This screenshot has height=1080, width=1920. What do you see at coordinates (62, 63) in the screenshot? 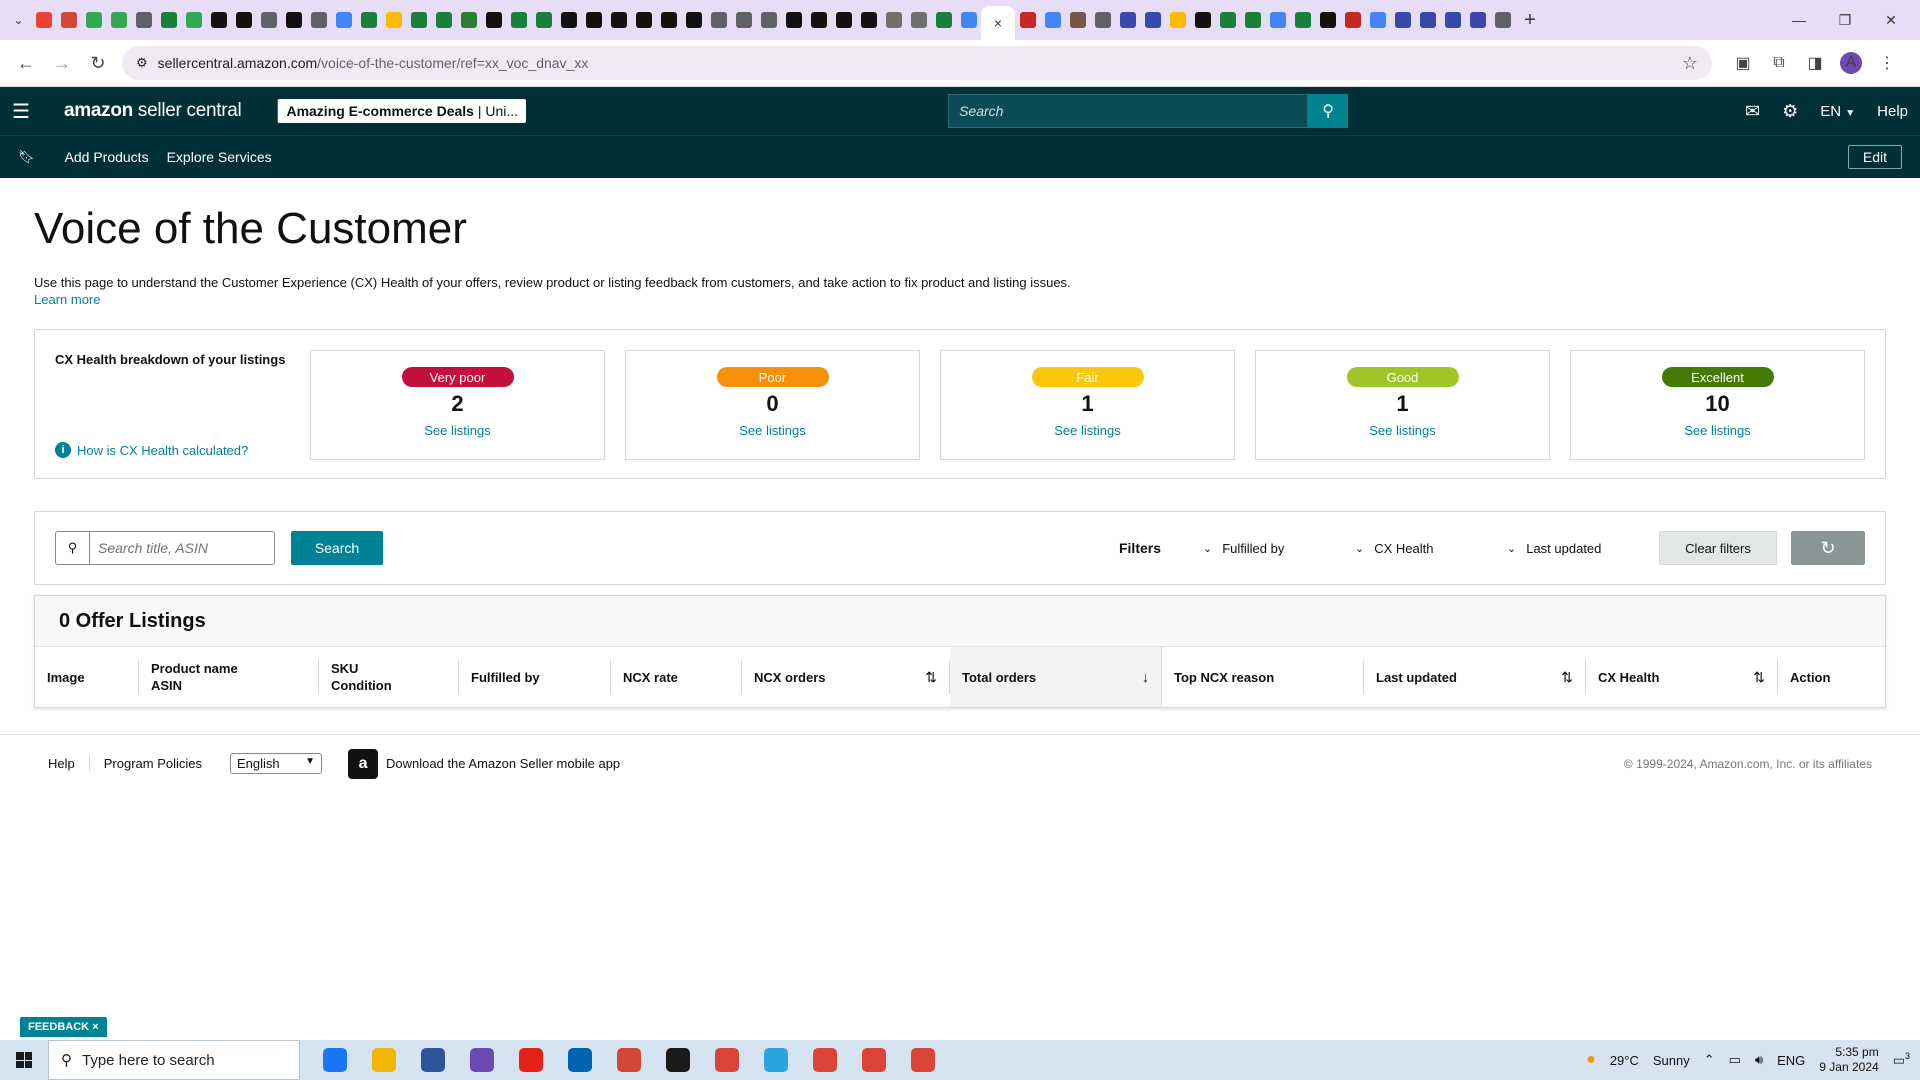
I see `forward-icon: →` at bounding box center [62, 63].